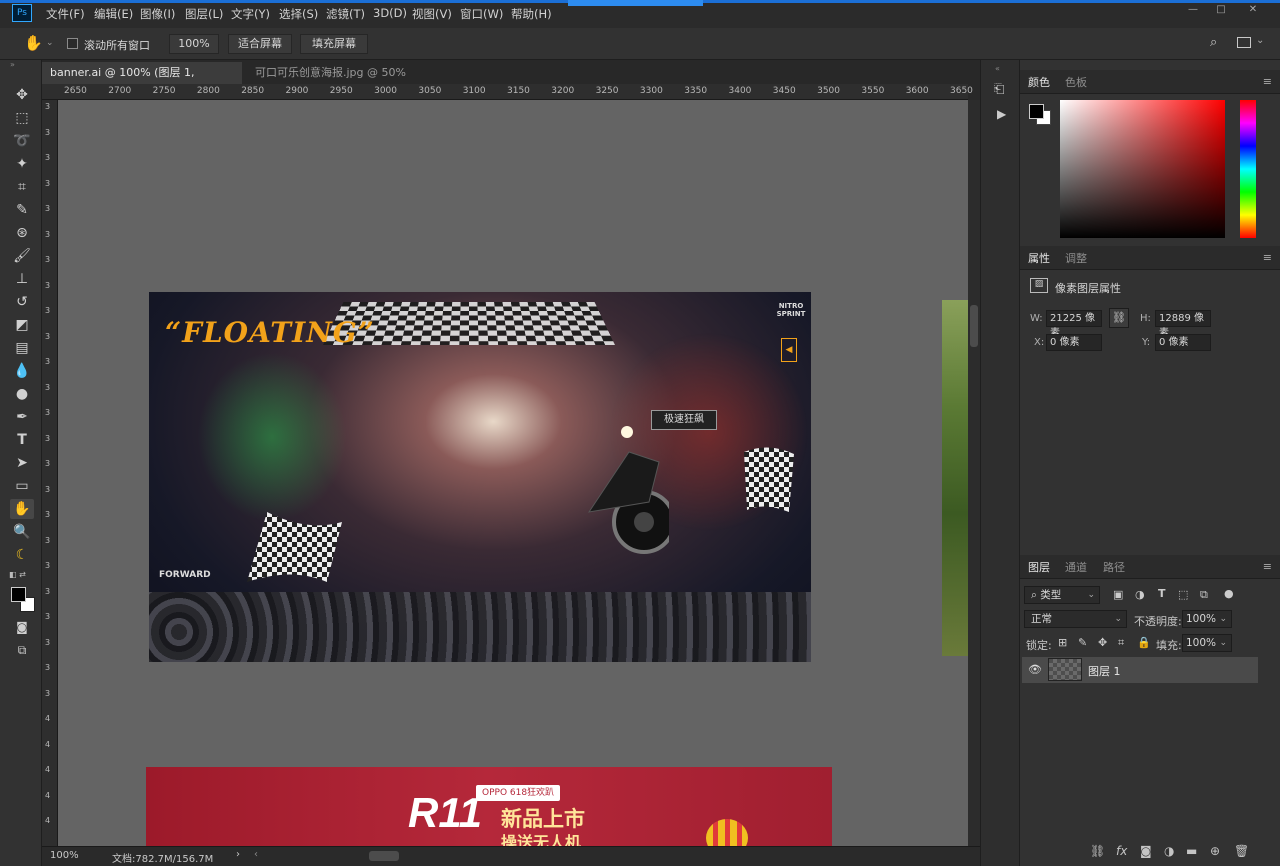  What do you see at coordinates (1162, 593) in the screenshot?
I see `filter-type-icon: T` at bounding box center [1162, 593].